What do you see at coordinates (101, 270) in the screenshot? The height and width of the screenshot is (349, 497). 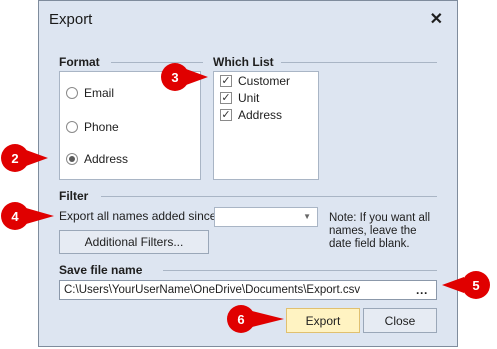 I see `save-file-heading: Save file name` at bounding box center [101, 270].